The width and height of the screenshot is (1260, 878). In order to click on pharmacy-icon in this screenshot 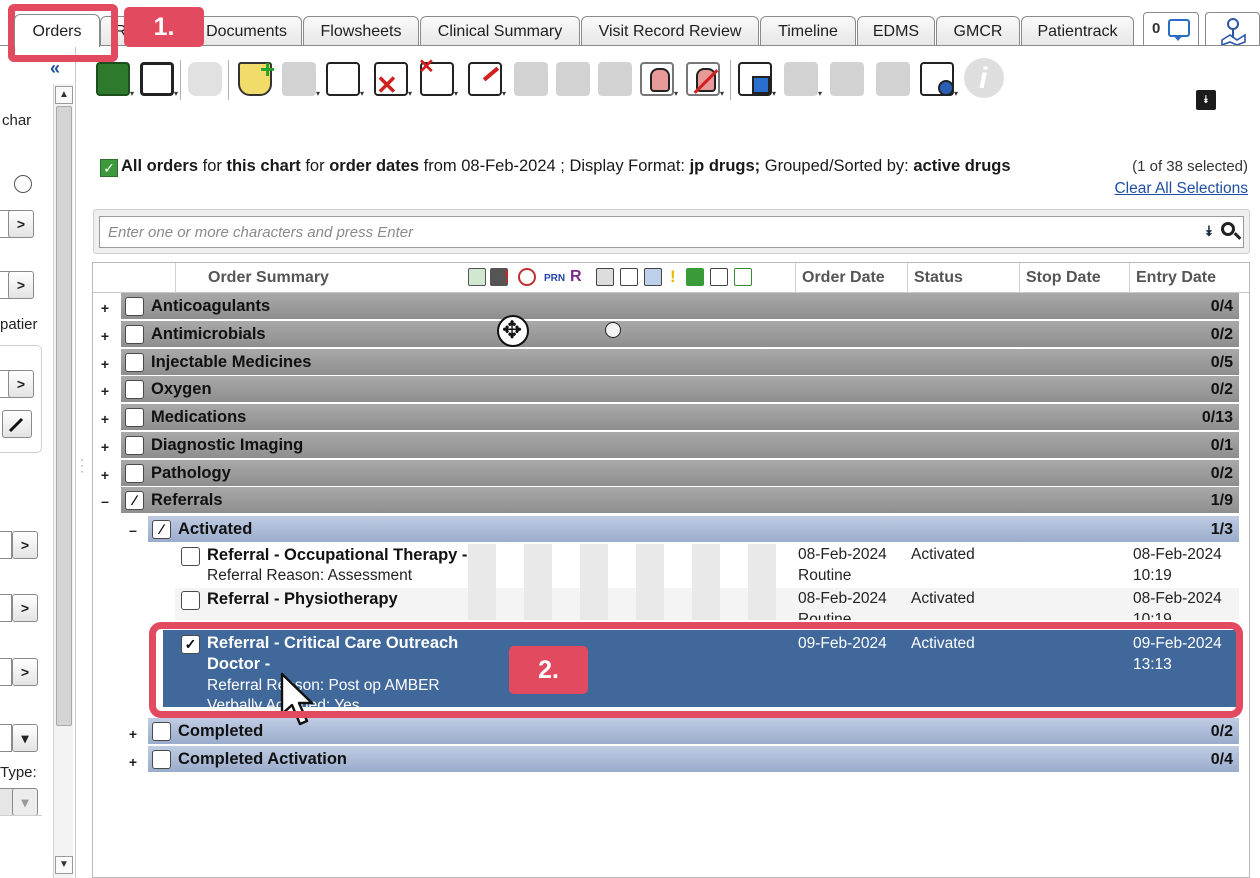, I will do `click(653, 277)`.